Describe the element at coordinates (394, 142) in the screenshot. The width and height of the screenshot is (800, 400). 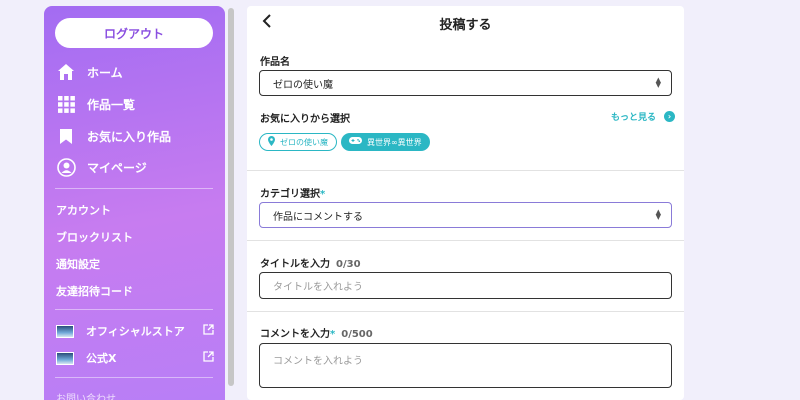
I see `chip-label: 異世界∞異世界` at that location.